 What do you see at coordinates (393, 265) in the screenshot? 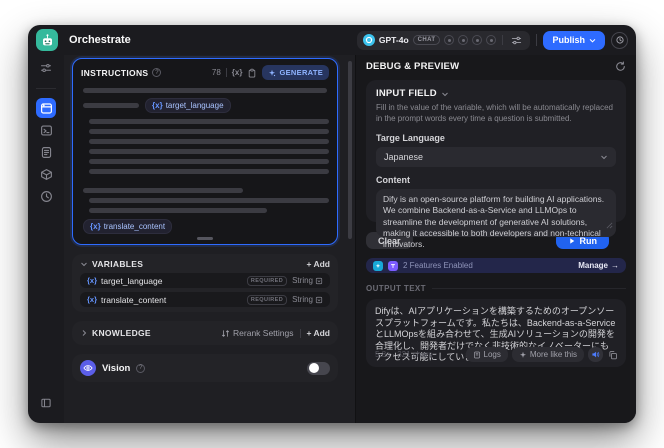
I see `feature-tts-icon` at bounding box center [393, 265].